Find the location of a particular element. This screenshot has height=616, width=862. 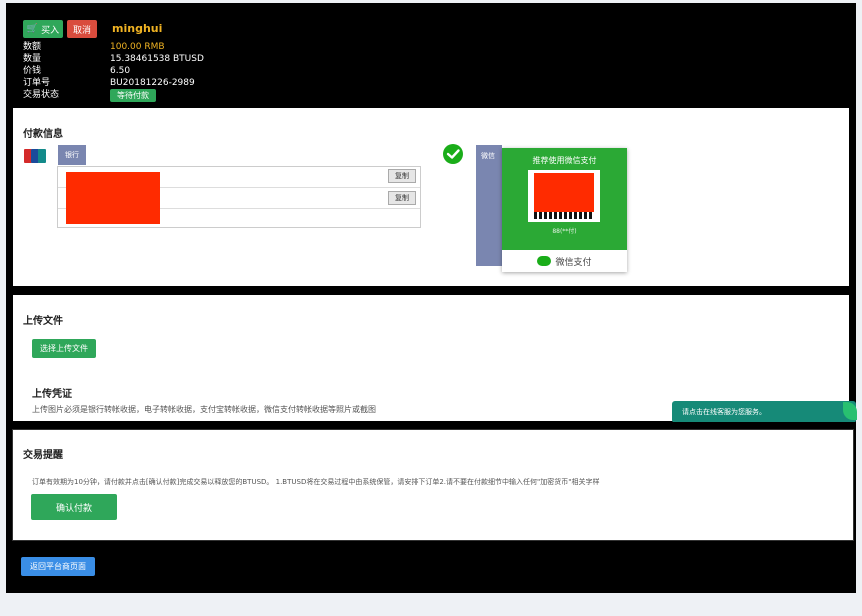

reminder-title: 交易提醒 is located at coordinates (43, 455).